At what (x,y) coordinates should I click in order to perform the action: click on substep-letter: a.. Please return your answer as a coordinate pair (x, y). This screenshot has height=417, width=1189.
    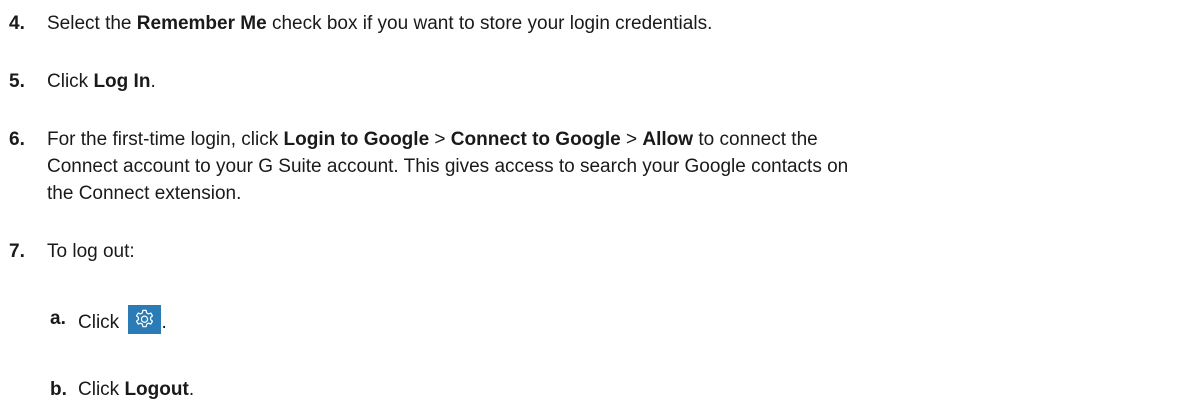
    Looking at the image, I should click on (58, 318).